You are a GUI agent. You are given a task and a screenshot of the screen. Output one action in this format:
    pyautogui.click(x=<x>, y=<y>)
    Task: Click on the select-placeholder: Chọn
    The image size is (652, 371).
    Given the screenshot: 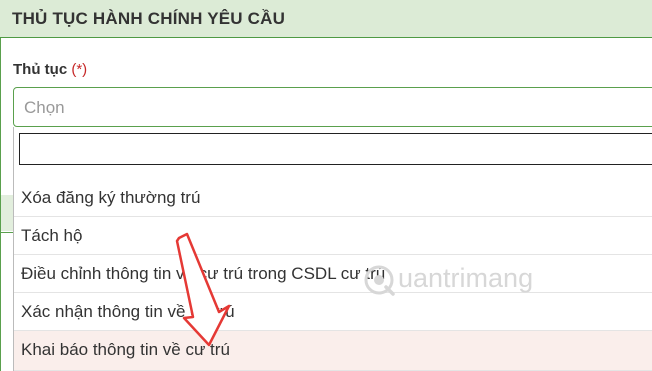 What is the action you would take?
    pyautogui.click(x=44, y=107)
    